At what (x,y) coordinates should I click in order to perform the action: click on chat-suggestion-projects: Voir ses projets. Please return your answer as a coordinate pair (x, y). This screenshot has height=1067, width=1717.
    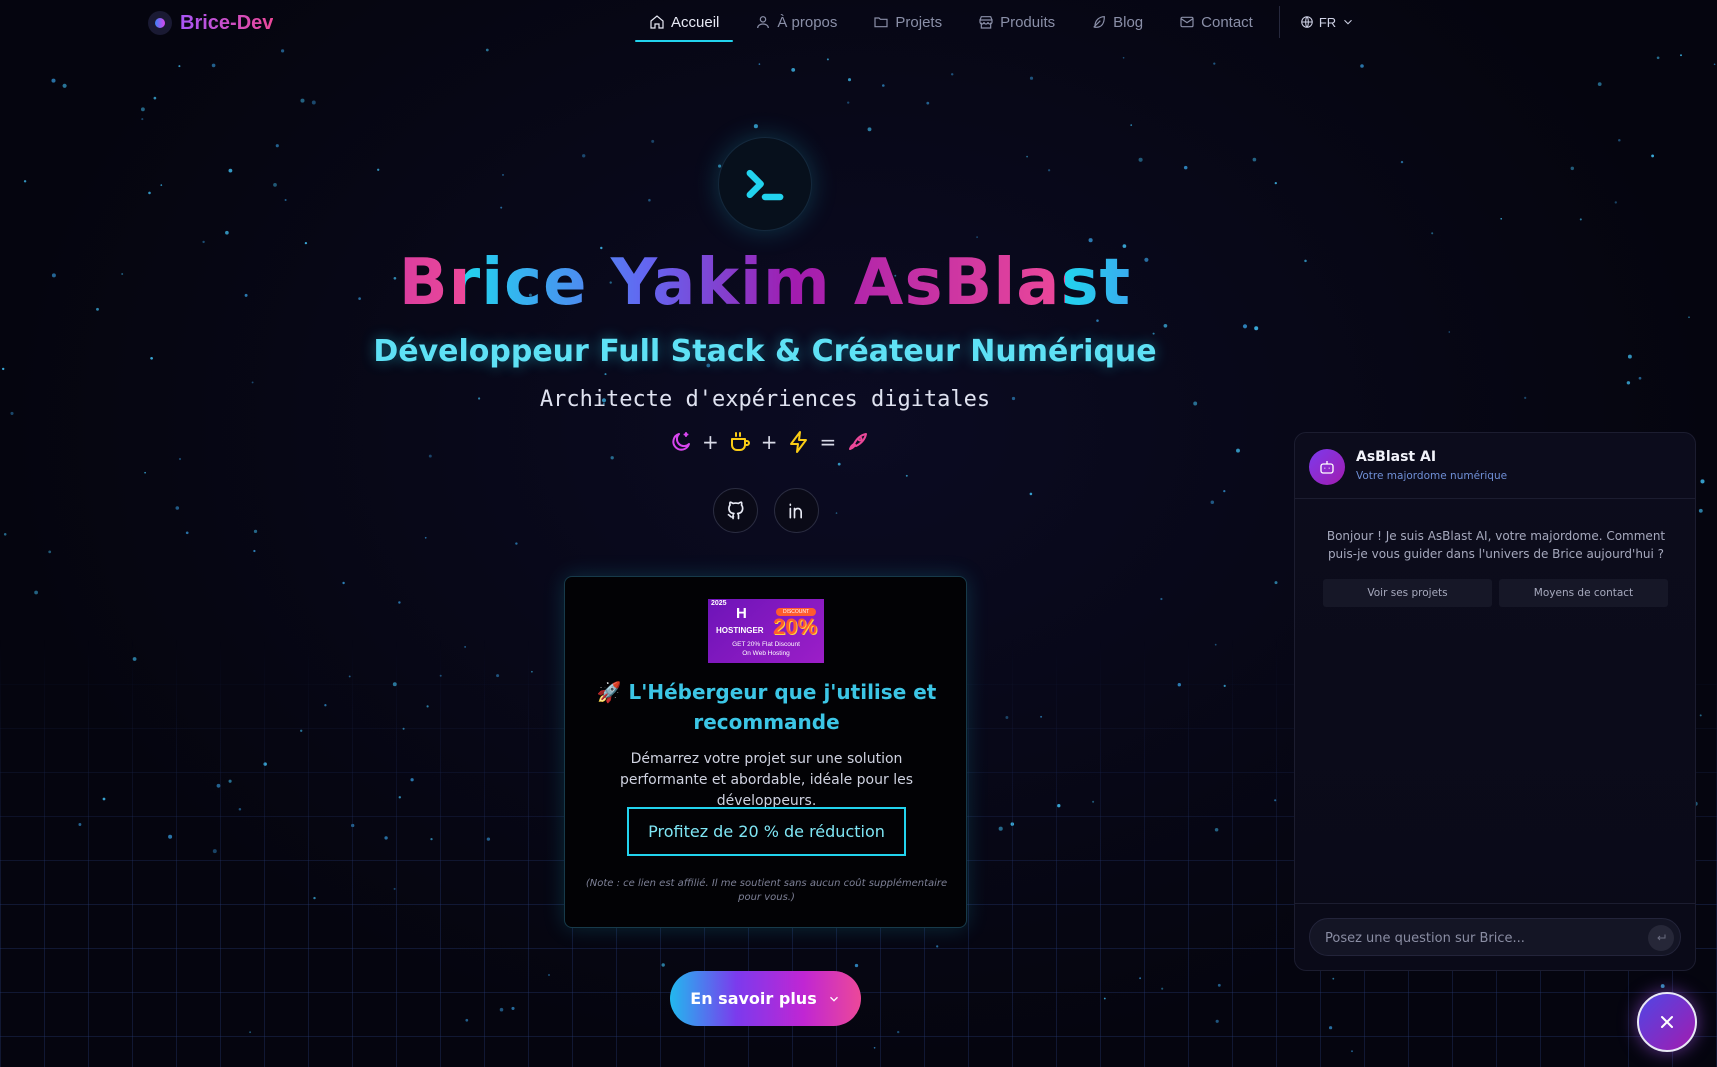
    Looking at the image, I should click on (1407, 593).